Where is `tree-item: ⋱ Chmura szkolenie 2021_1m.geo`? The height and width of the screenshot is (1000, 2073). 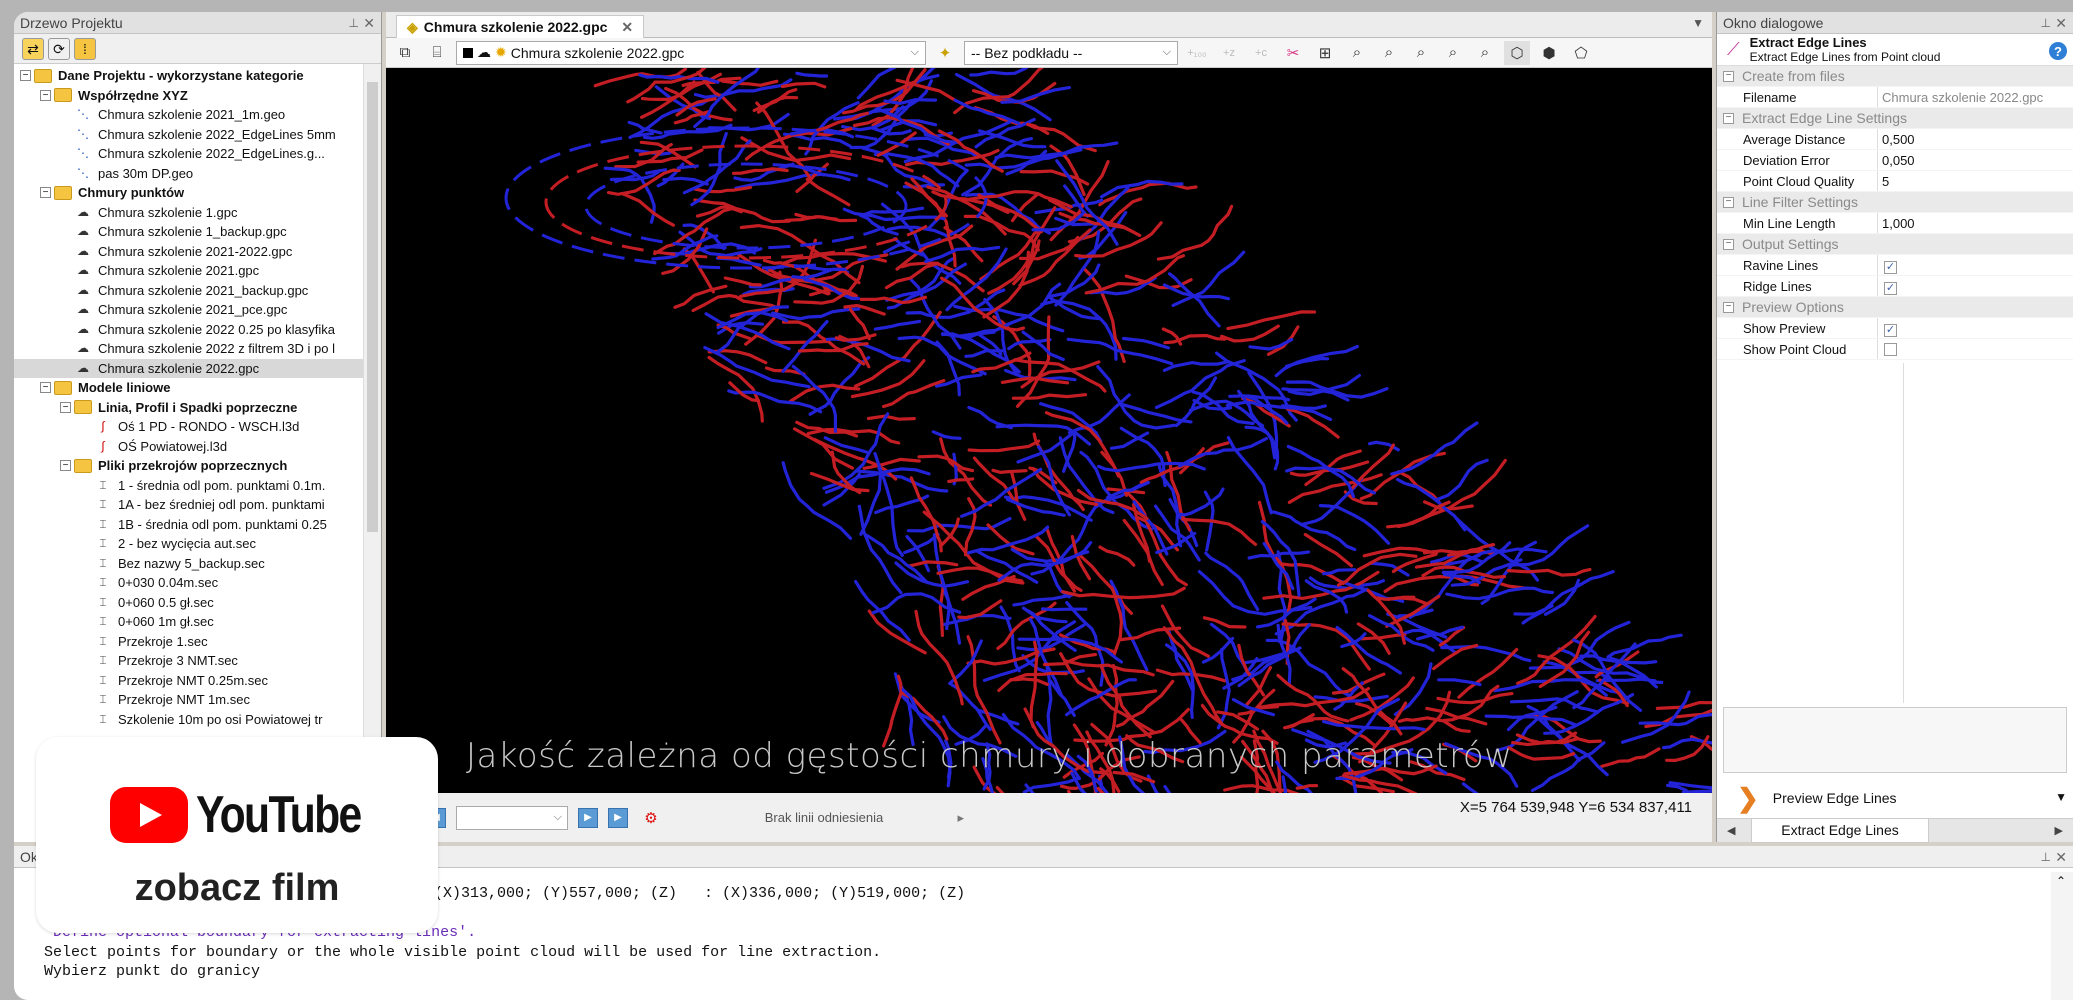 tree-item: ⋱ Chmura szkolenie 2021_1m.geo is located at coordinates (188, 115).